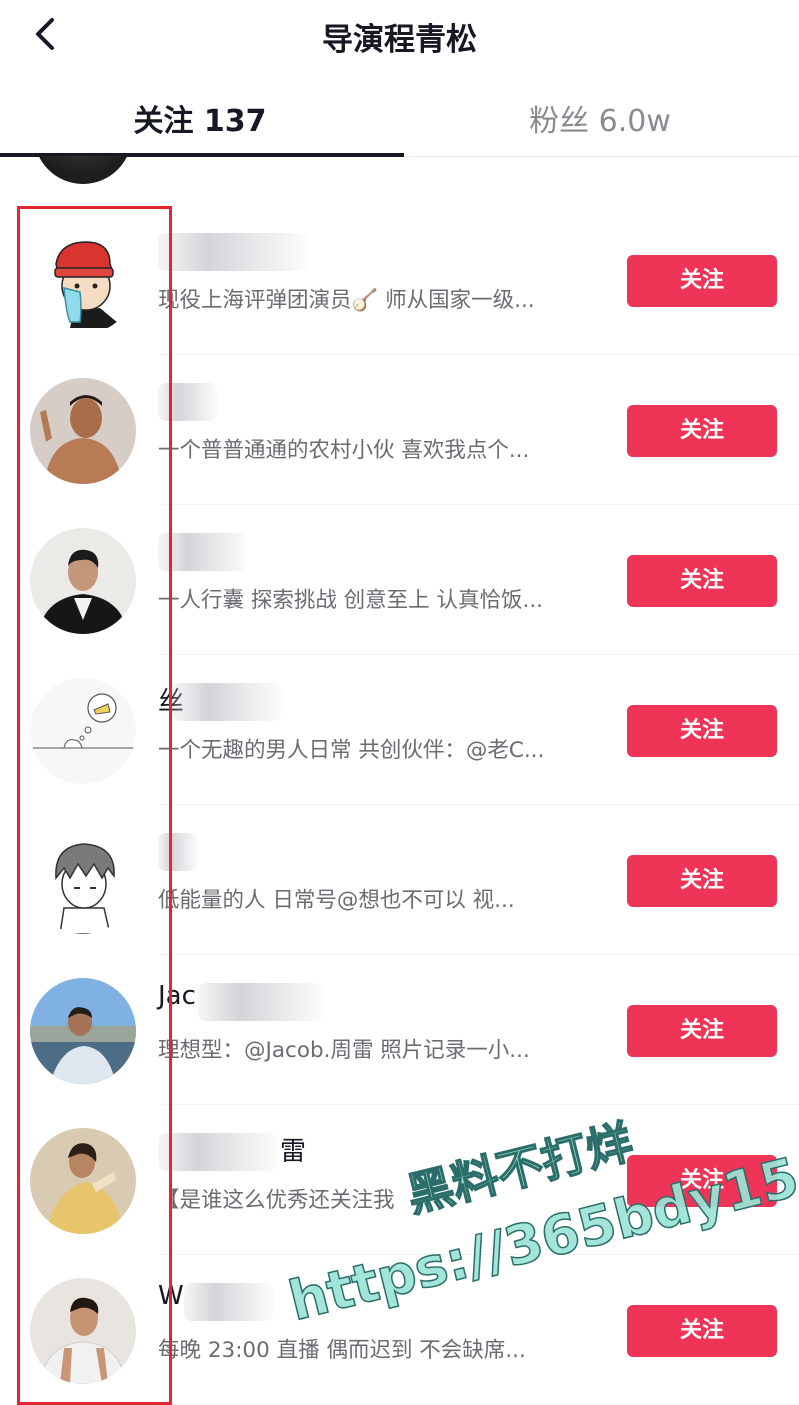  Describe the element at coordinates (399, 730) in the screenshot. I see `list-item: 丝 一个无趣的男人日常 共创伙伴：@老C... 关注` at that location.